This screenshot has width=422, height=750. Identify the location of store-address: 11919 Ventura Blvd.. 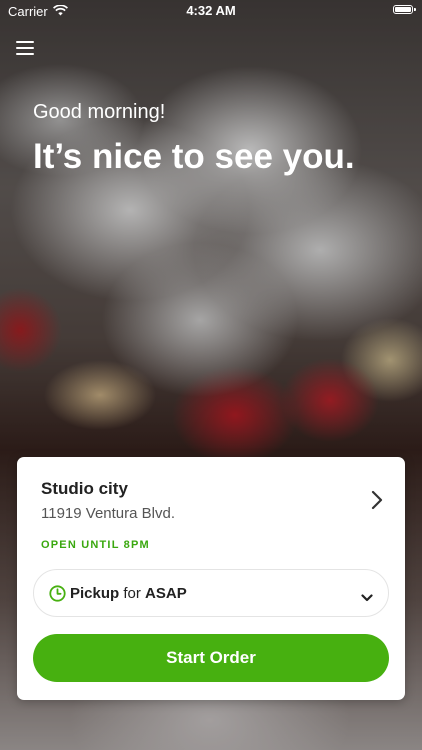
(108, 513).